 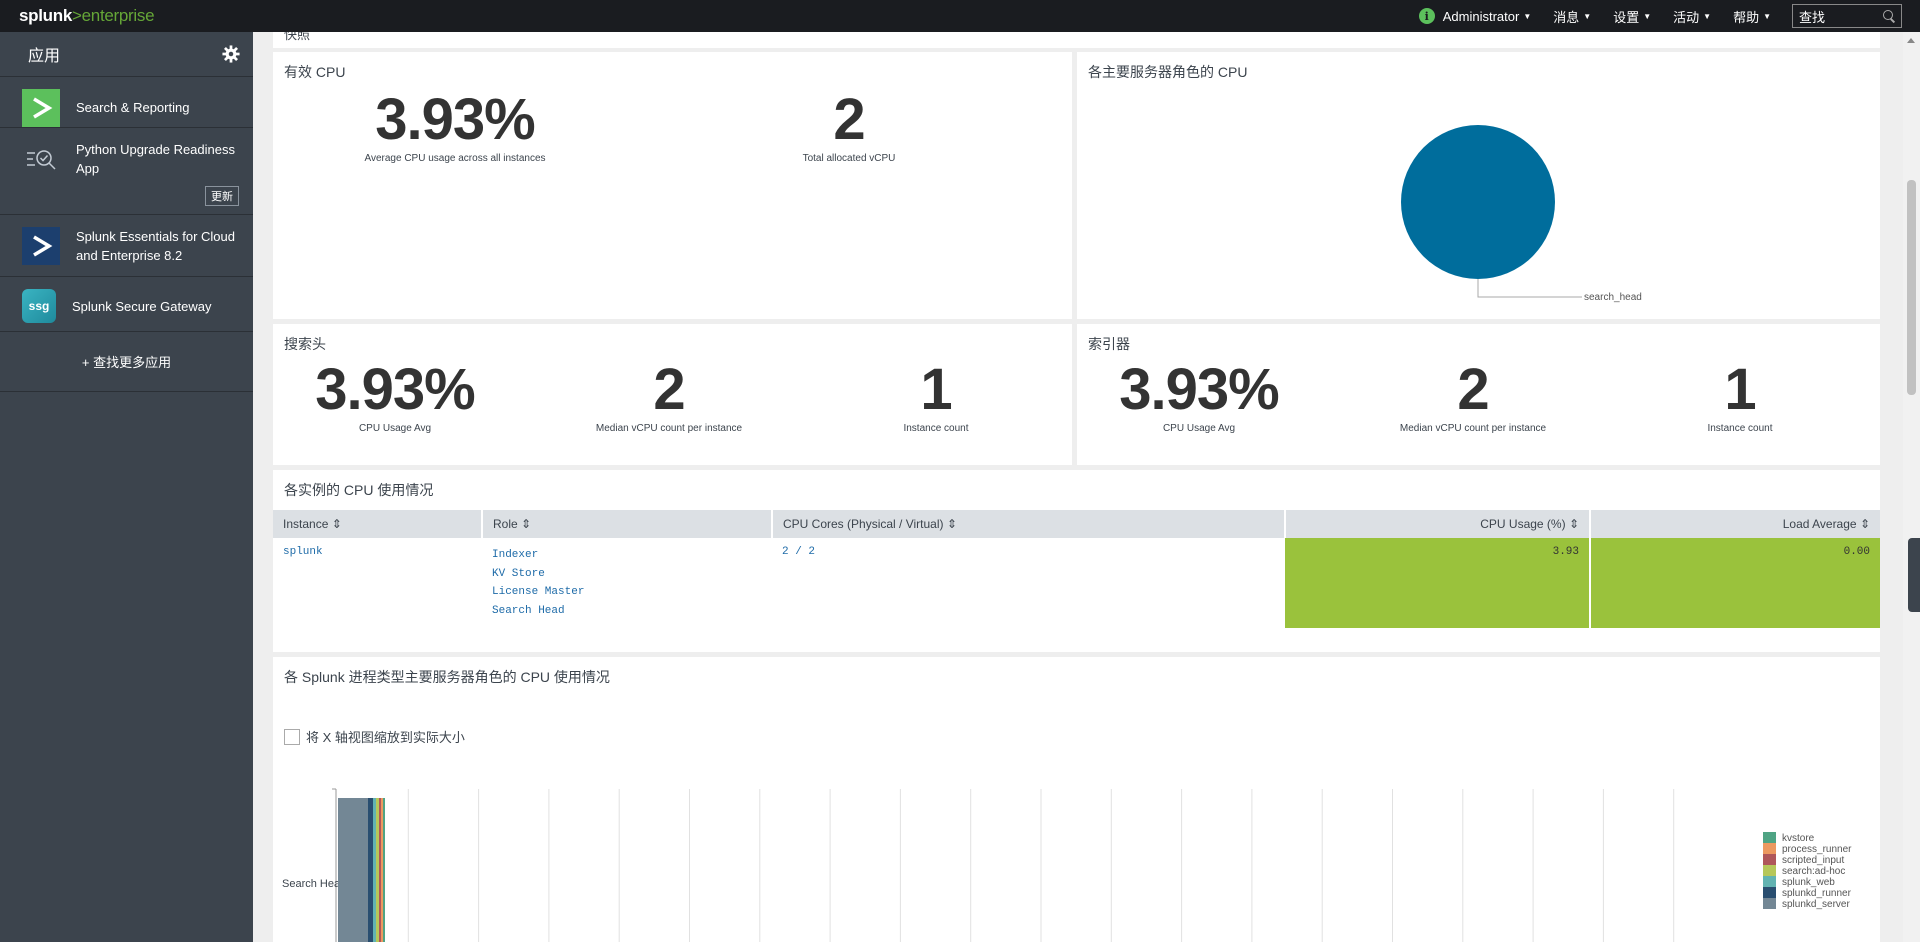 What do you see at coordinates (126, 102) in the screenshot?
I see `app-item-search-reporting: Search & Reporting` at bounding box center [126, 102].